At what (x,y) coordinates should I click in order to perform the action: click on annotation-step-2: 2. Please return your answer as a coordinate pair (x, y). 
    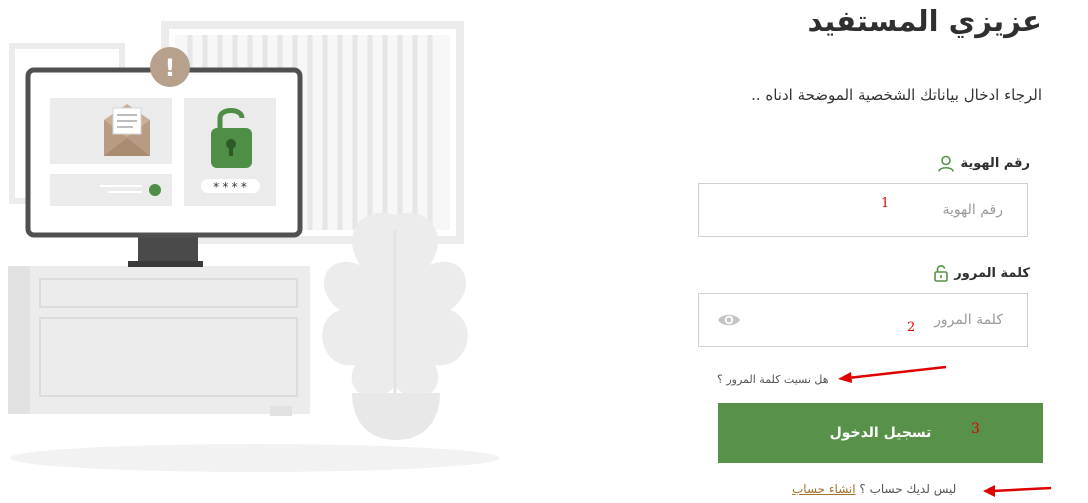
    Looking at the image, I should click on (911, 327).